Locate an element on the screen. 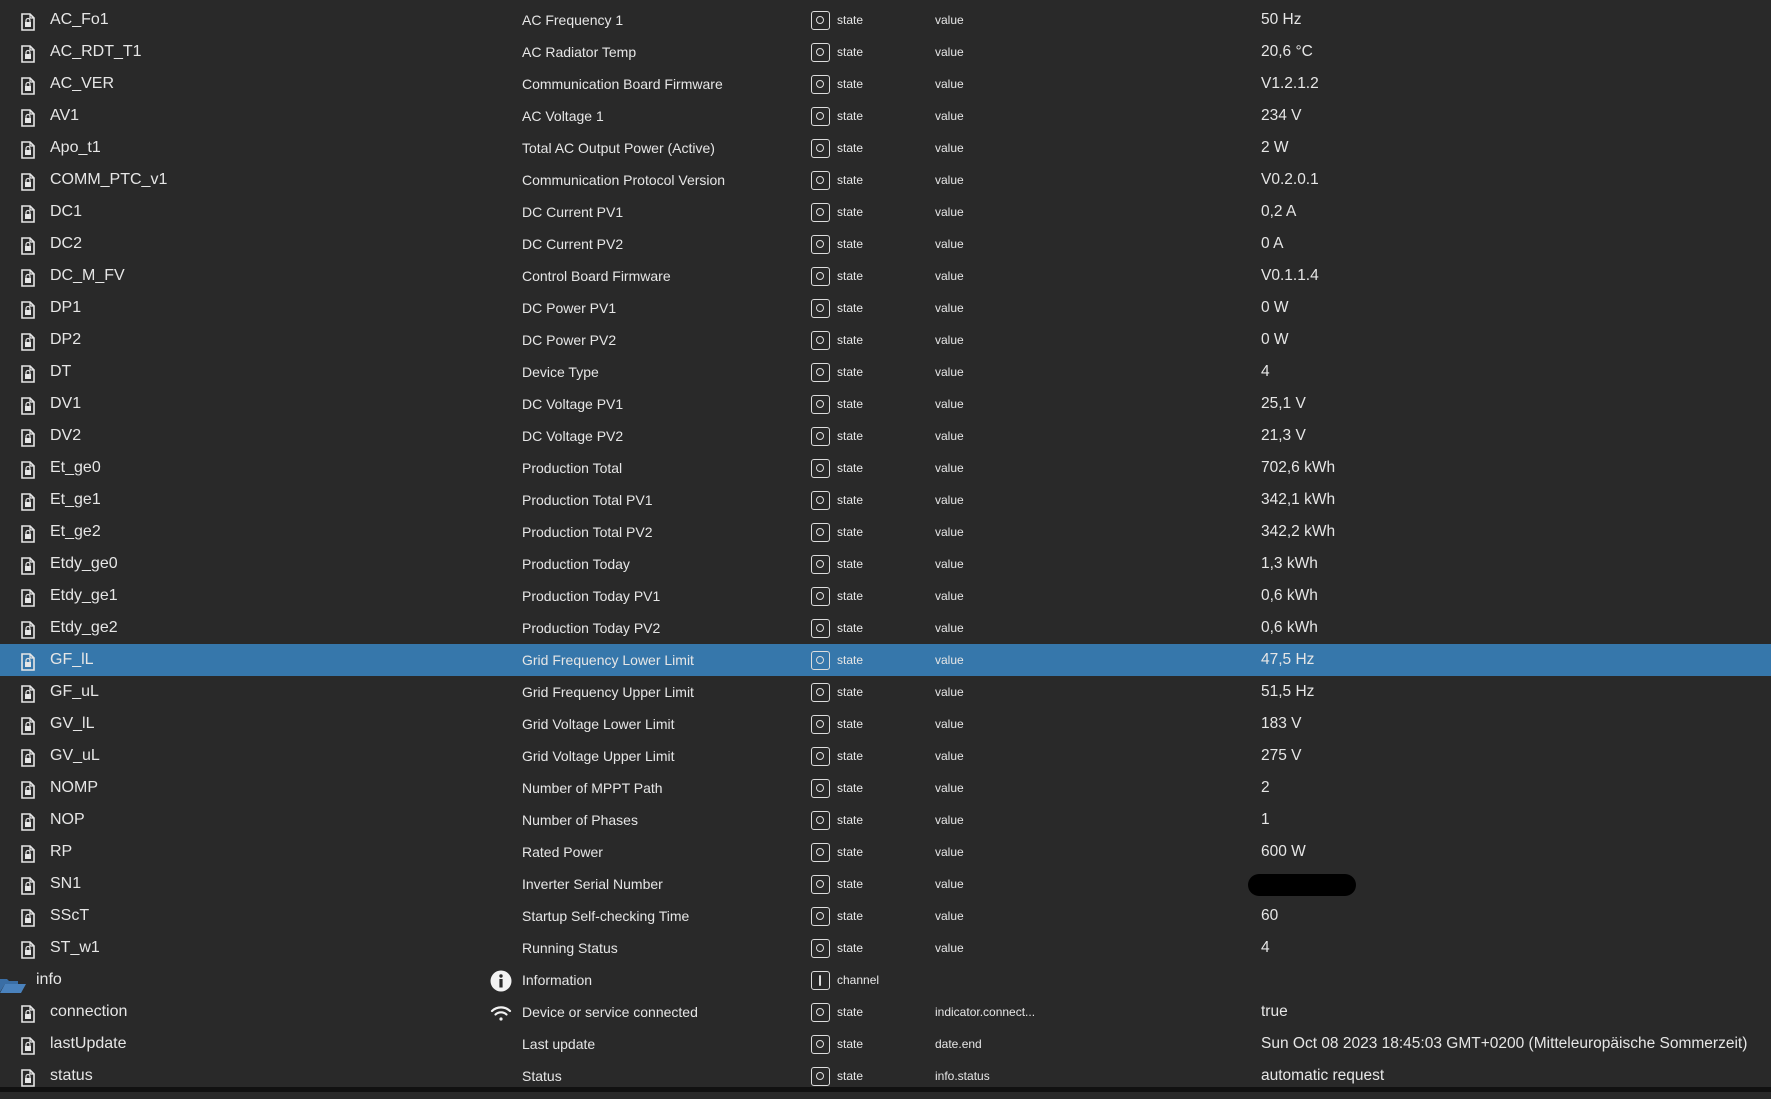 The width and height of the screenshot is (1771, 1099). table-row: DP2 DC Power PV2 state value 0 W is located at coordinates (885, 340).